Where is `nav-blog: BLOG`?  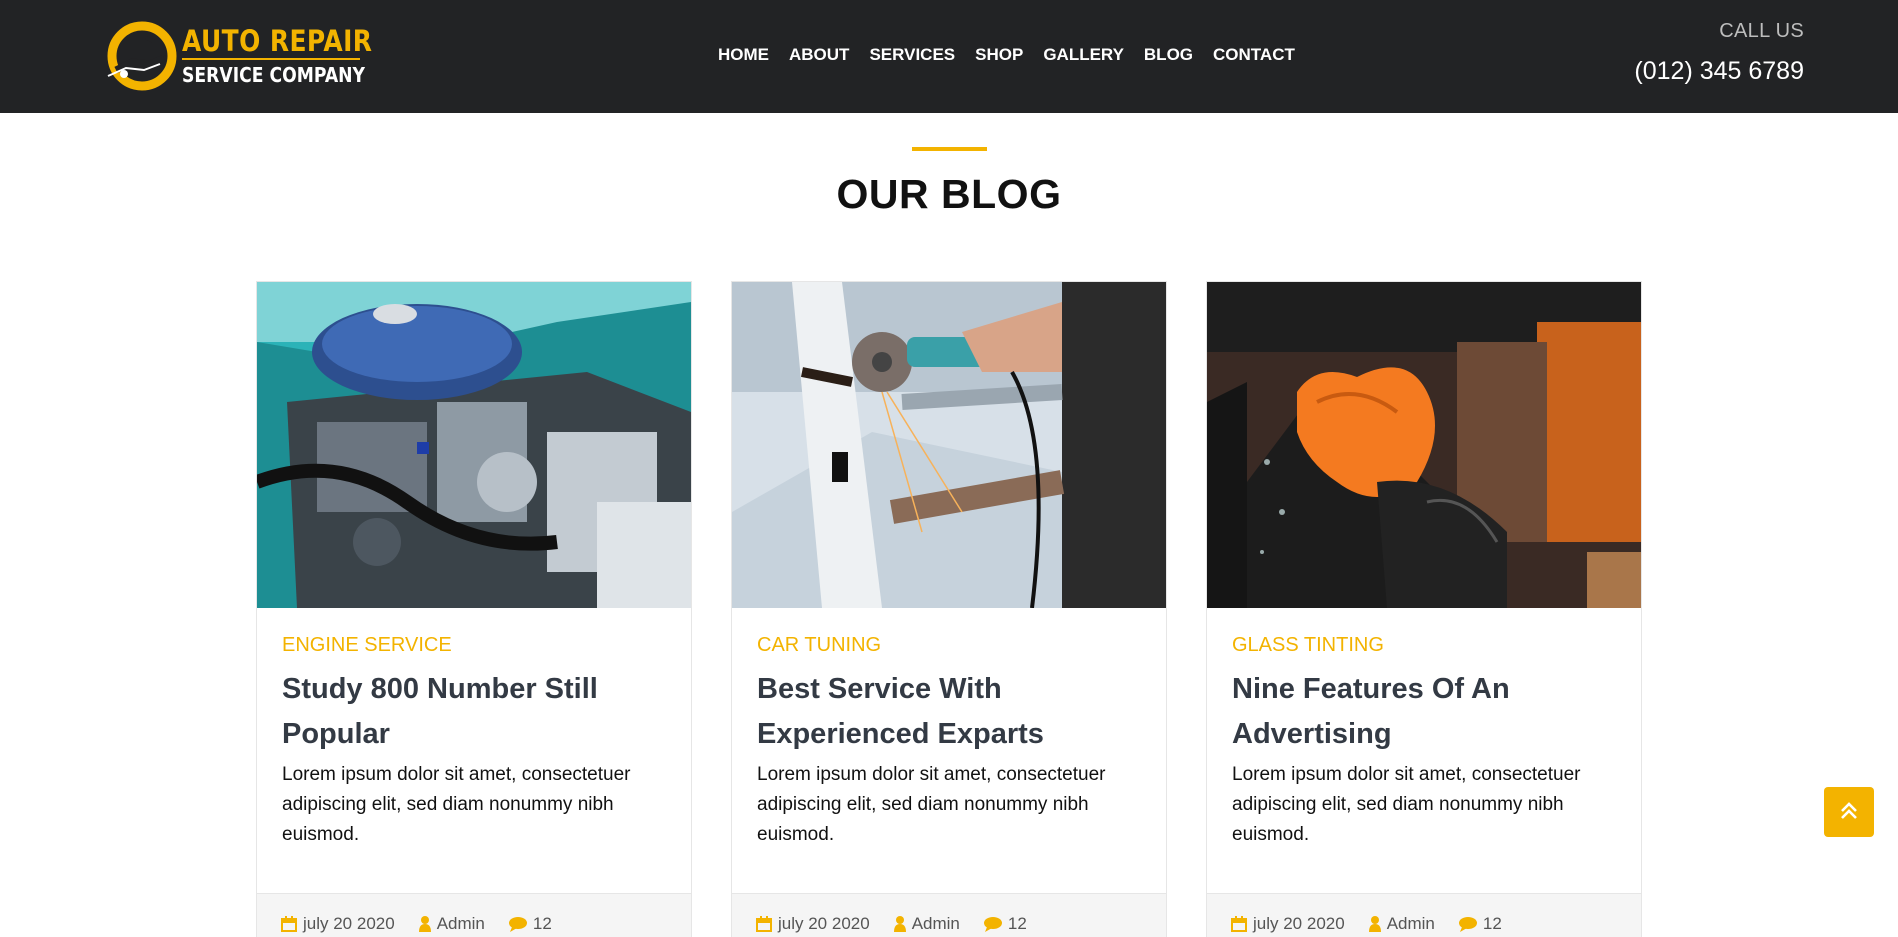
nav-blog: BLOG is located at coordinates (1168, 55).